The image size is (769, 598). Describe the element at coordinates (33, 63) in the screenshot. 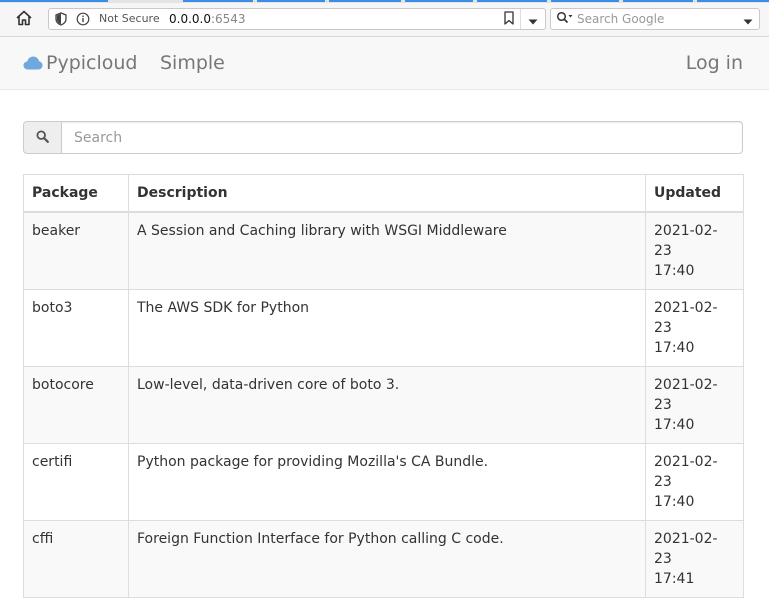

I see `cloud-icon` at that location.